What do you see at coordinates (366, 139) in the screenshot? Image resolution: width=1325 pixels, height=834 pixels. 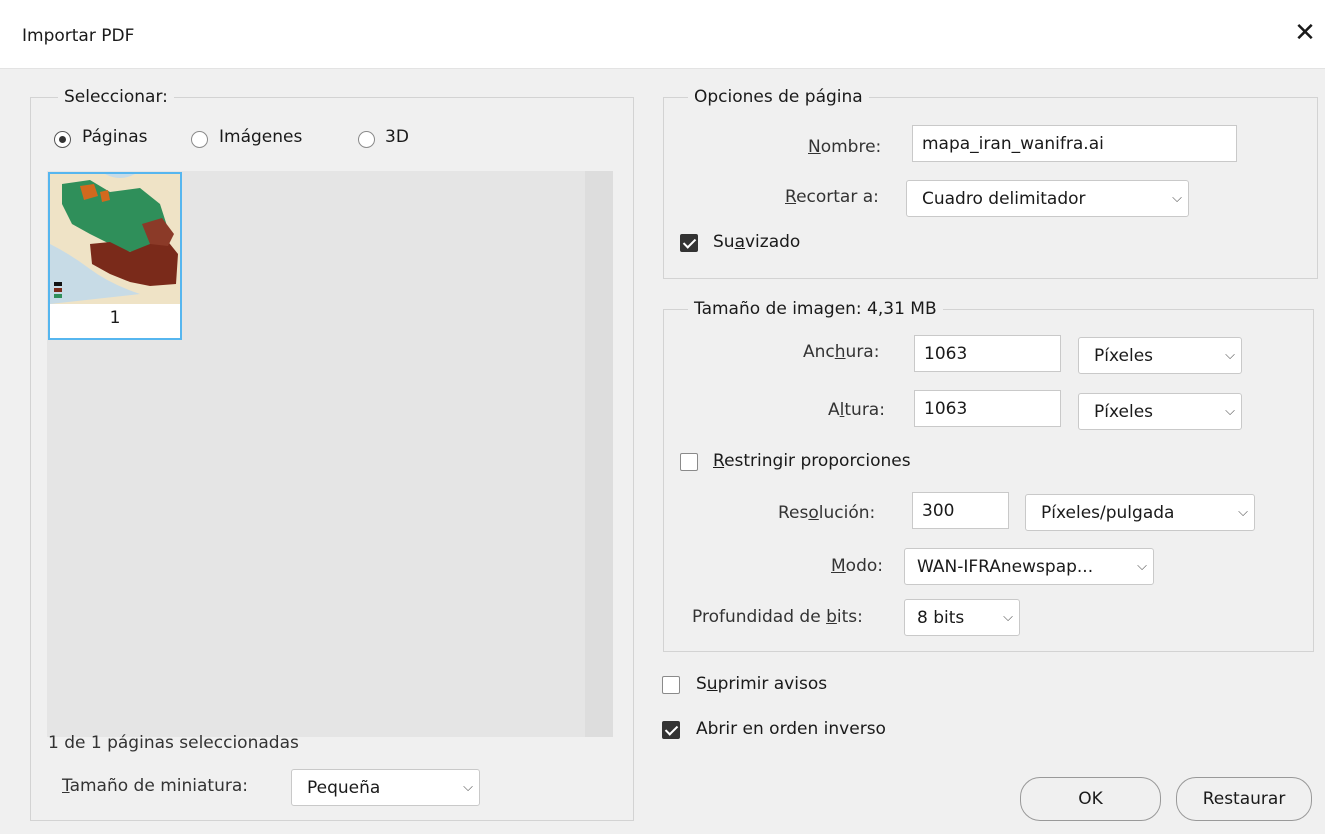 I see `radio-3d` at bounding box center [366, 139].